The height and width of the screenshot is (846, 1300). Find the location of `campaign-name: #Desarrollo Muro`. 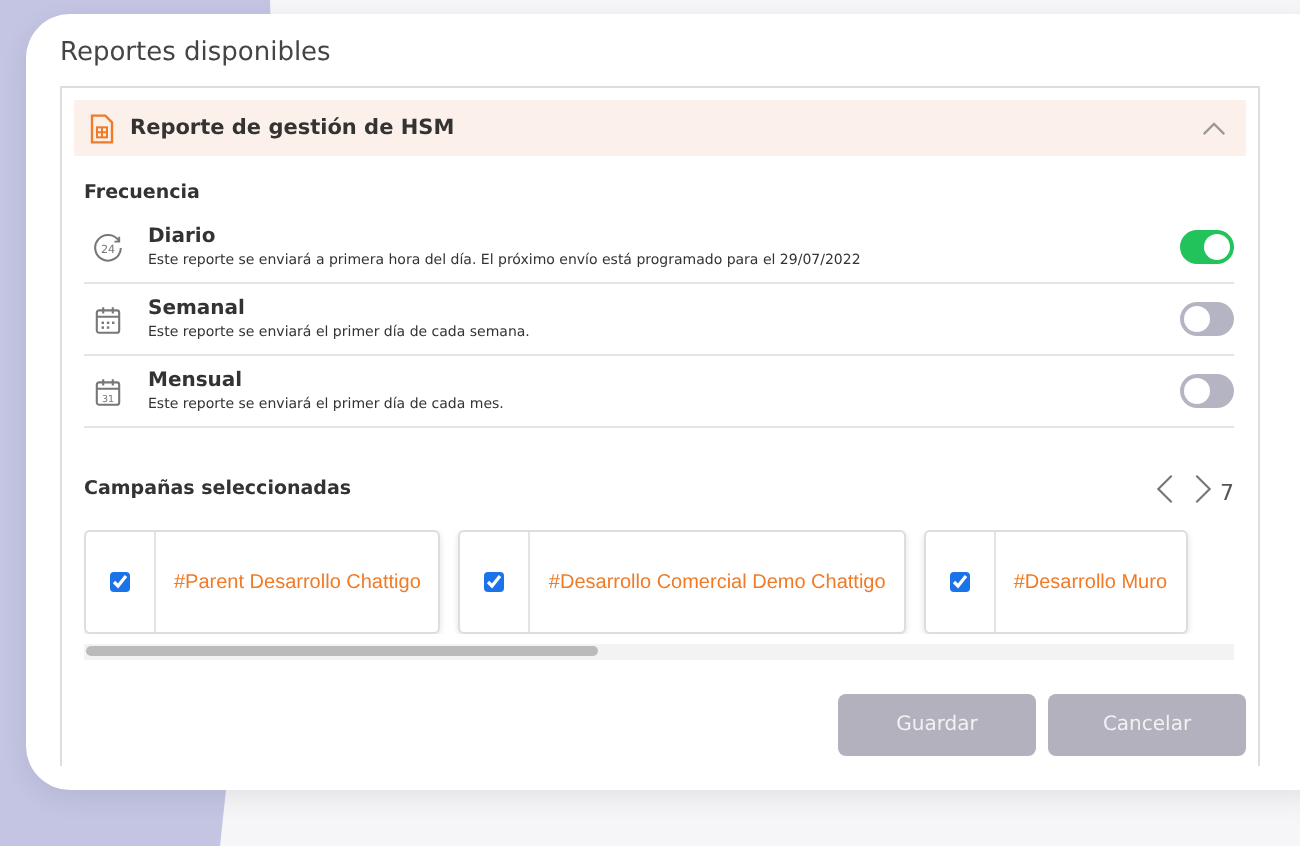

campaign-name: #Desarrollo Muro is located at coordinates (1090, 583).